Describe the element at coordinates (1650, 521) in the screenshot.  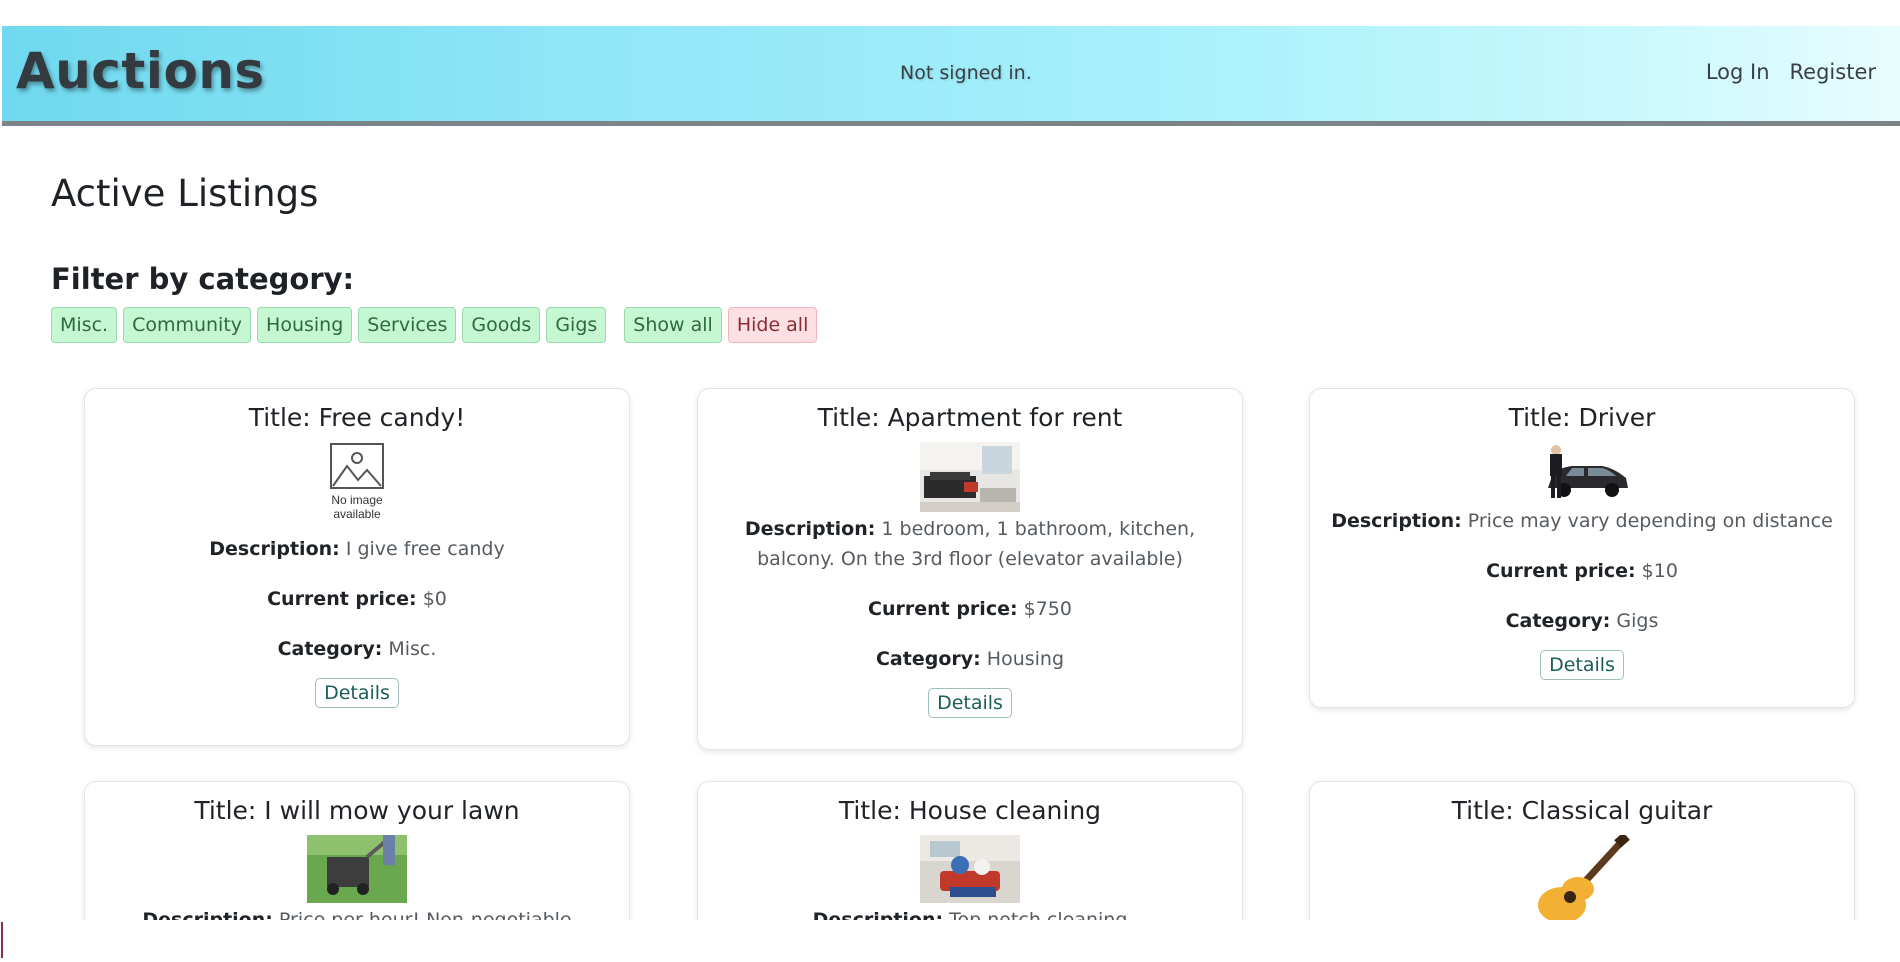
I see `description-text: Price may vary depending on distance` at that location.